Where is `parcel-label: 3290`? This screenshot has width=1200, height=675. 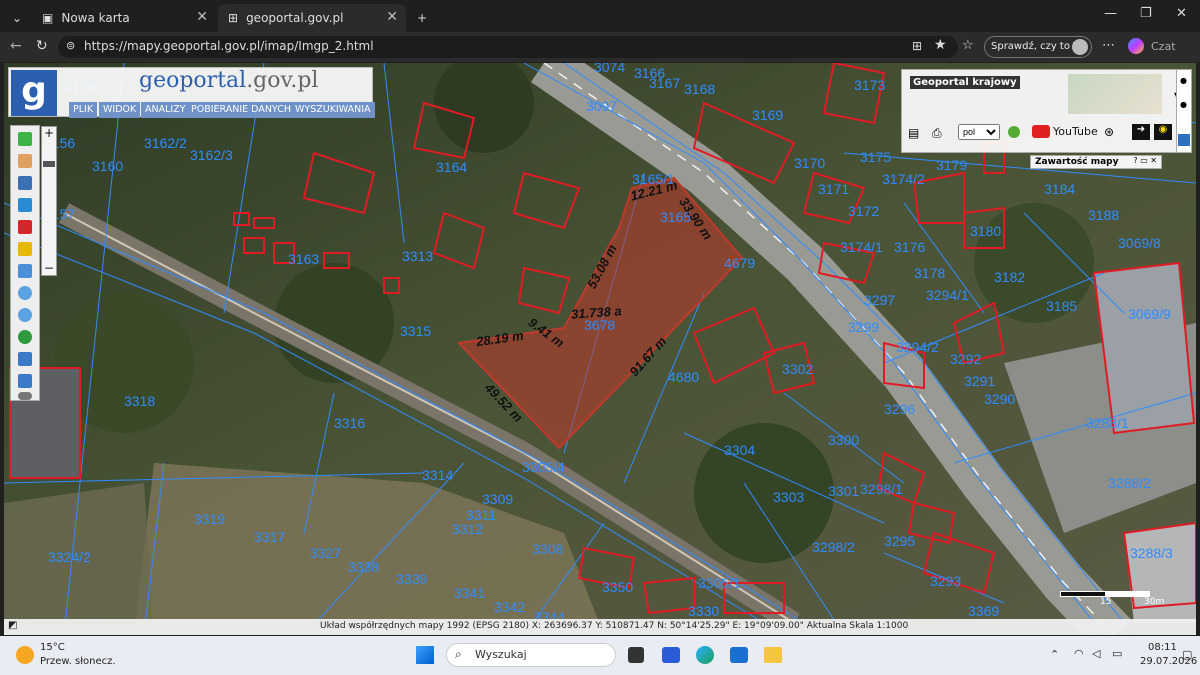
parcel-label: 3290 is located at coordinates (999, 399).